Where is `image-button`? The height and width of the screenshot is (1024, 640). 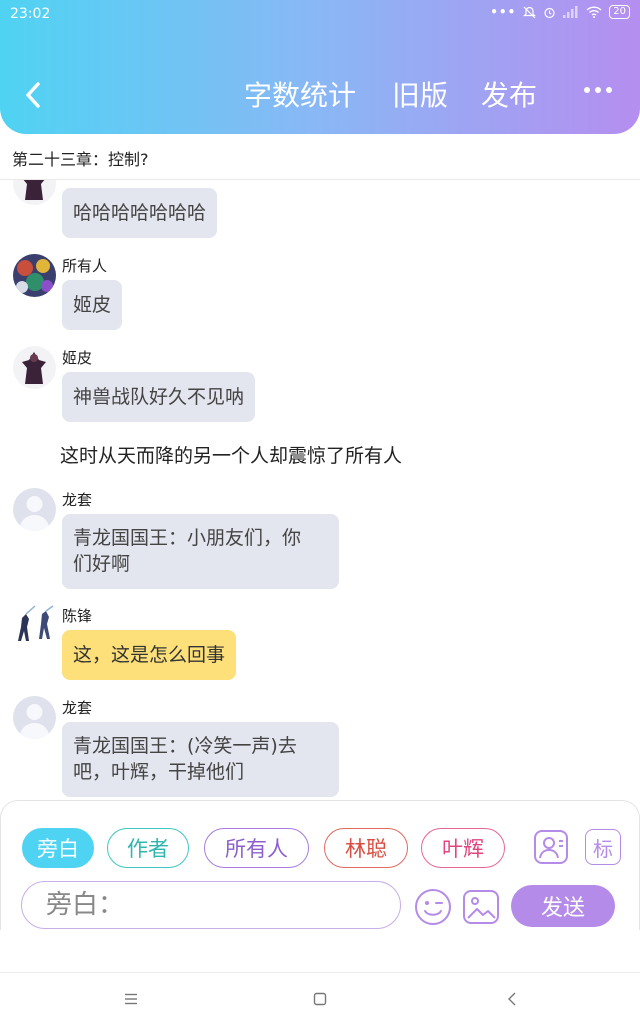
image-button is located at coordinates (481, 907).